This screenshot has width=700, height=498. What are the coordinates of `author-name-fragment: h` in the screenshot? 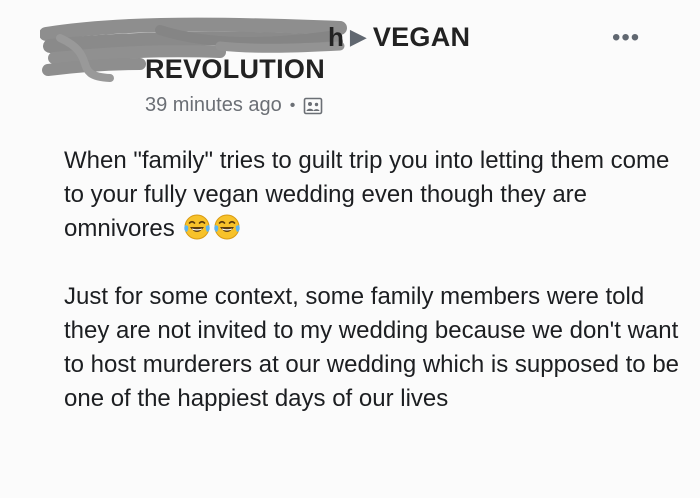 It's located at (336, 37).